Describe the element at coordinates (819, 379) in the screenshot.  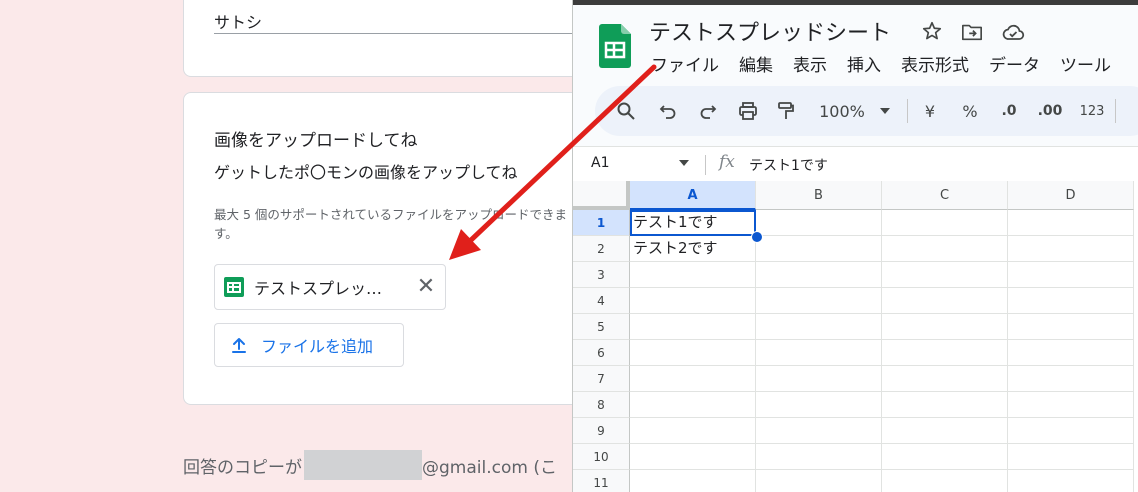
I see `cell-b7` at that location.